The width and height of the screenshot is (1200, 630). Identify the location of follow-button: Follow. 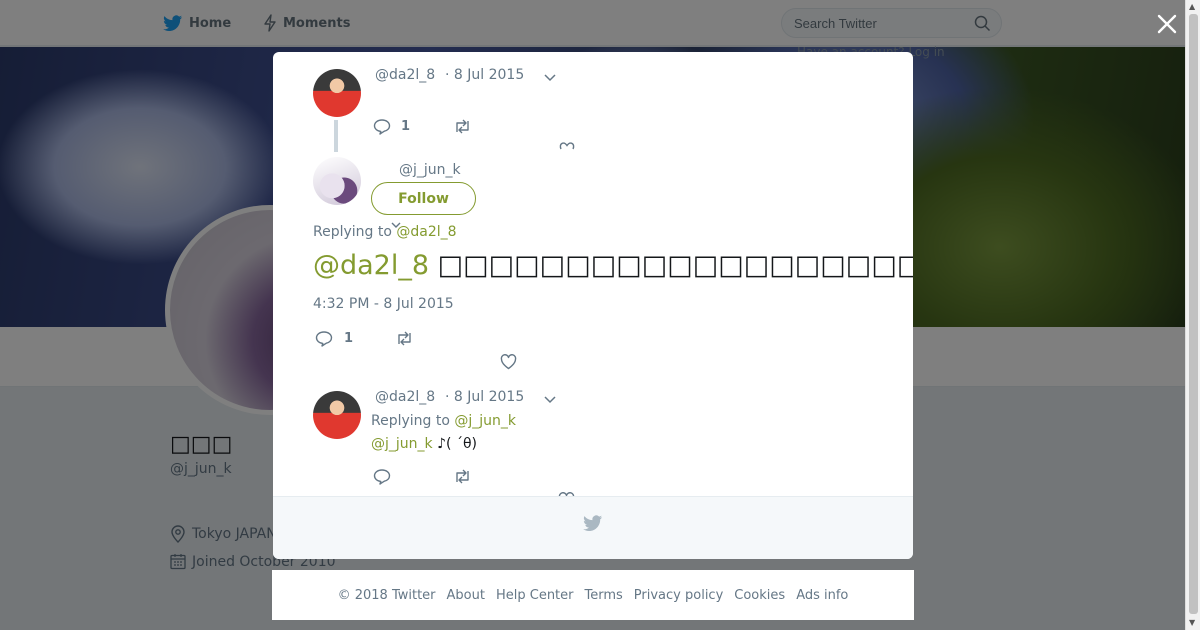
(423, 198).